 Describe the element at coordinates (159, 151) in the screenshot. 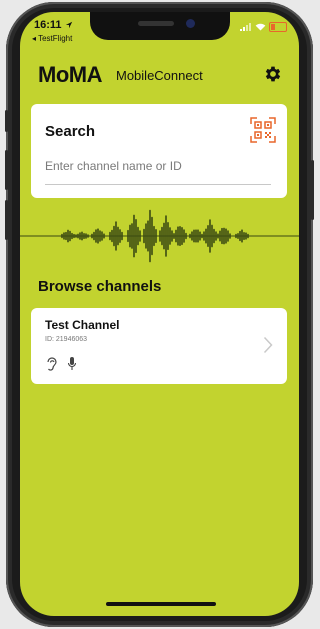

I see `search-card: Search` at that location.